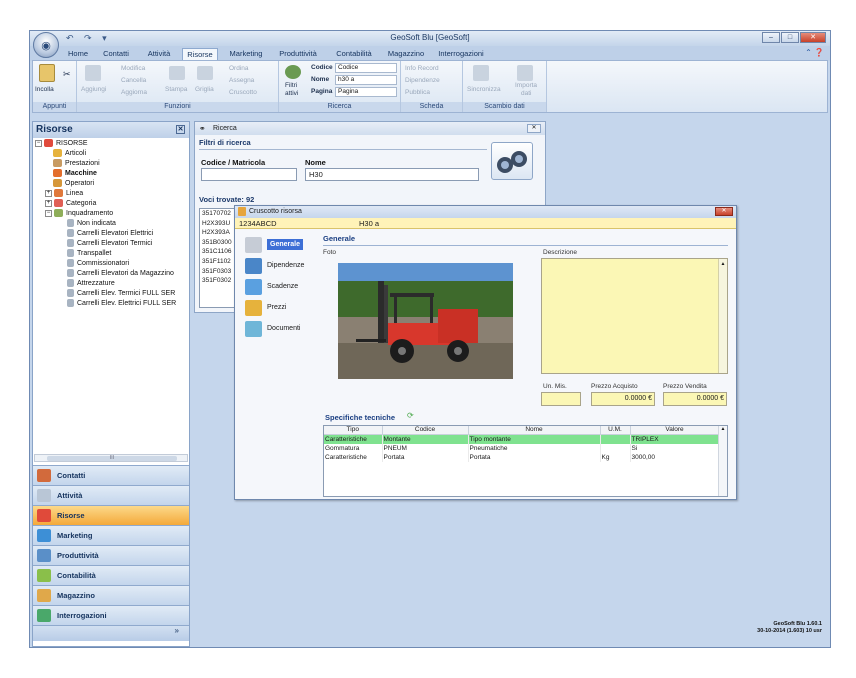 The height and width of the screenshot is (678, 856). What do you see at coordinates (111, 575) in the screenshot?
I see `nav-contabilita: Contabilità` at bounding box center [111, 575].